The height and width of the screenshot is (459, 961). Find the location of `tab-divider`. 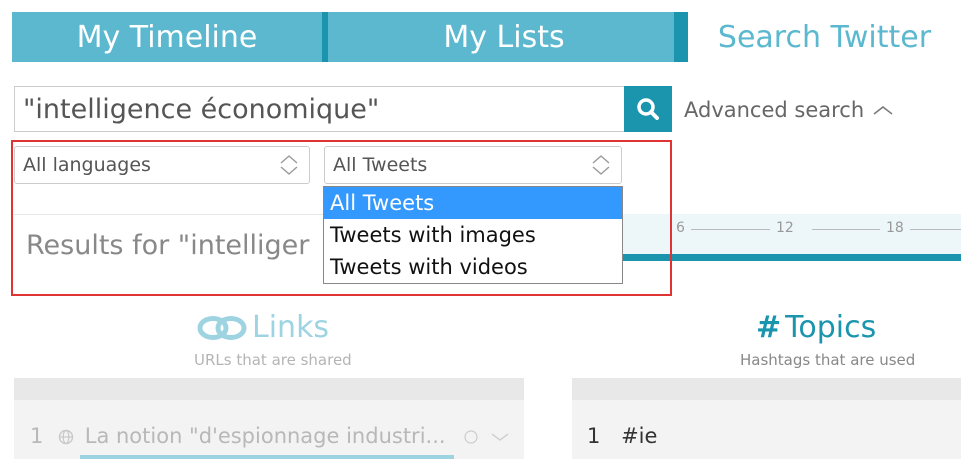

tab-divider is located at coordinates (681, 37).